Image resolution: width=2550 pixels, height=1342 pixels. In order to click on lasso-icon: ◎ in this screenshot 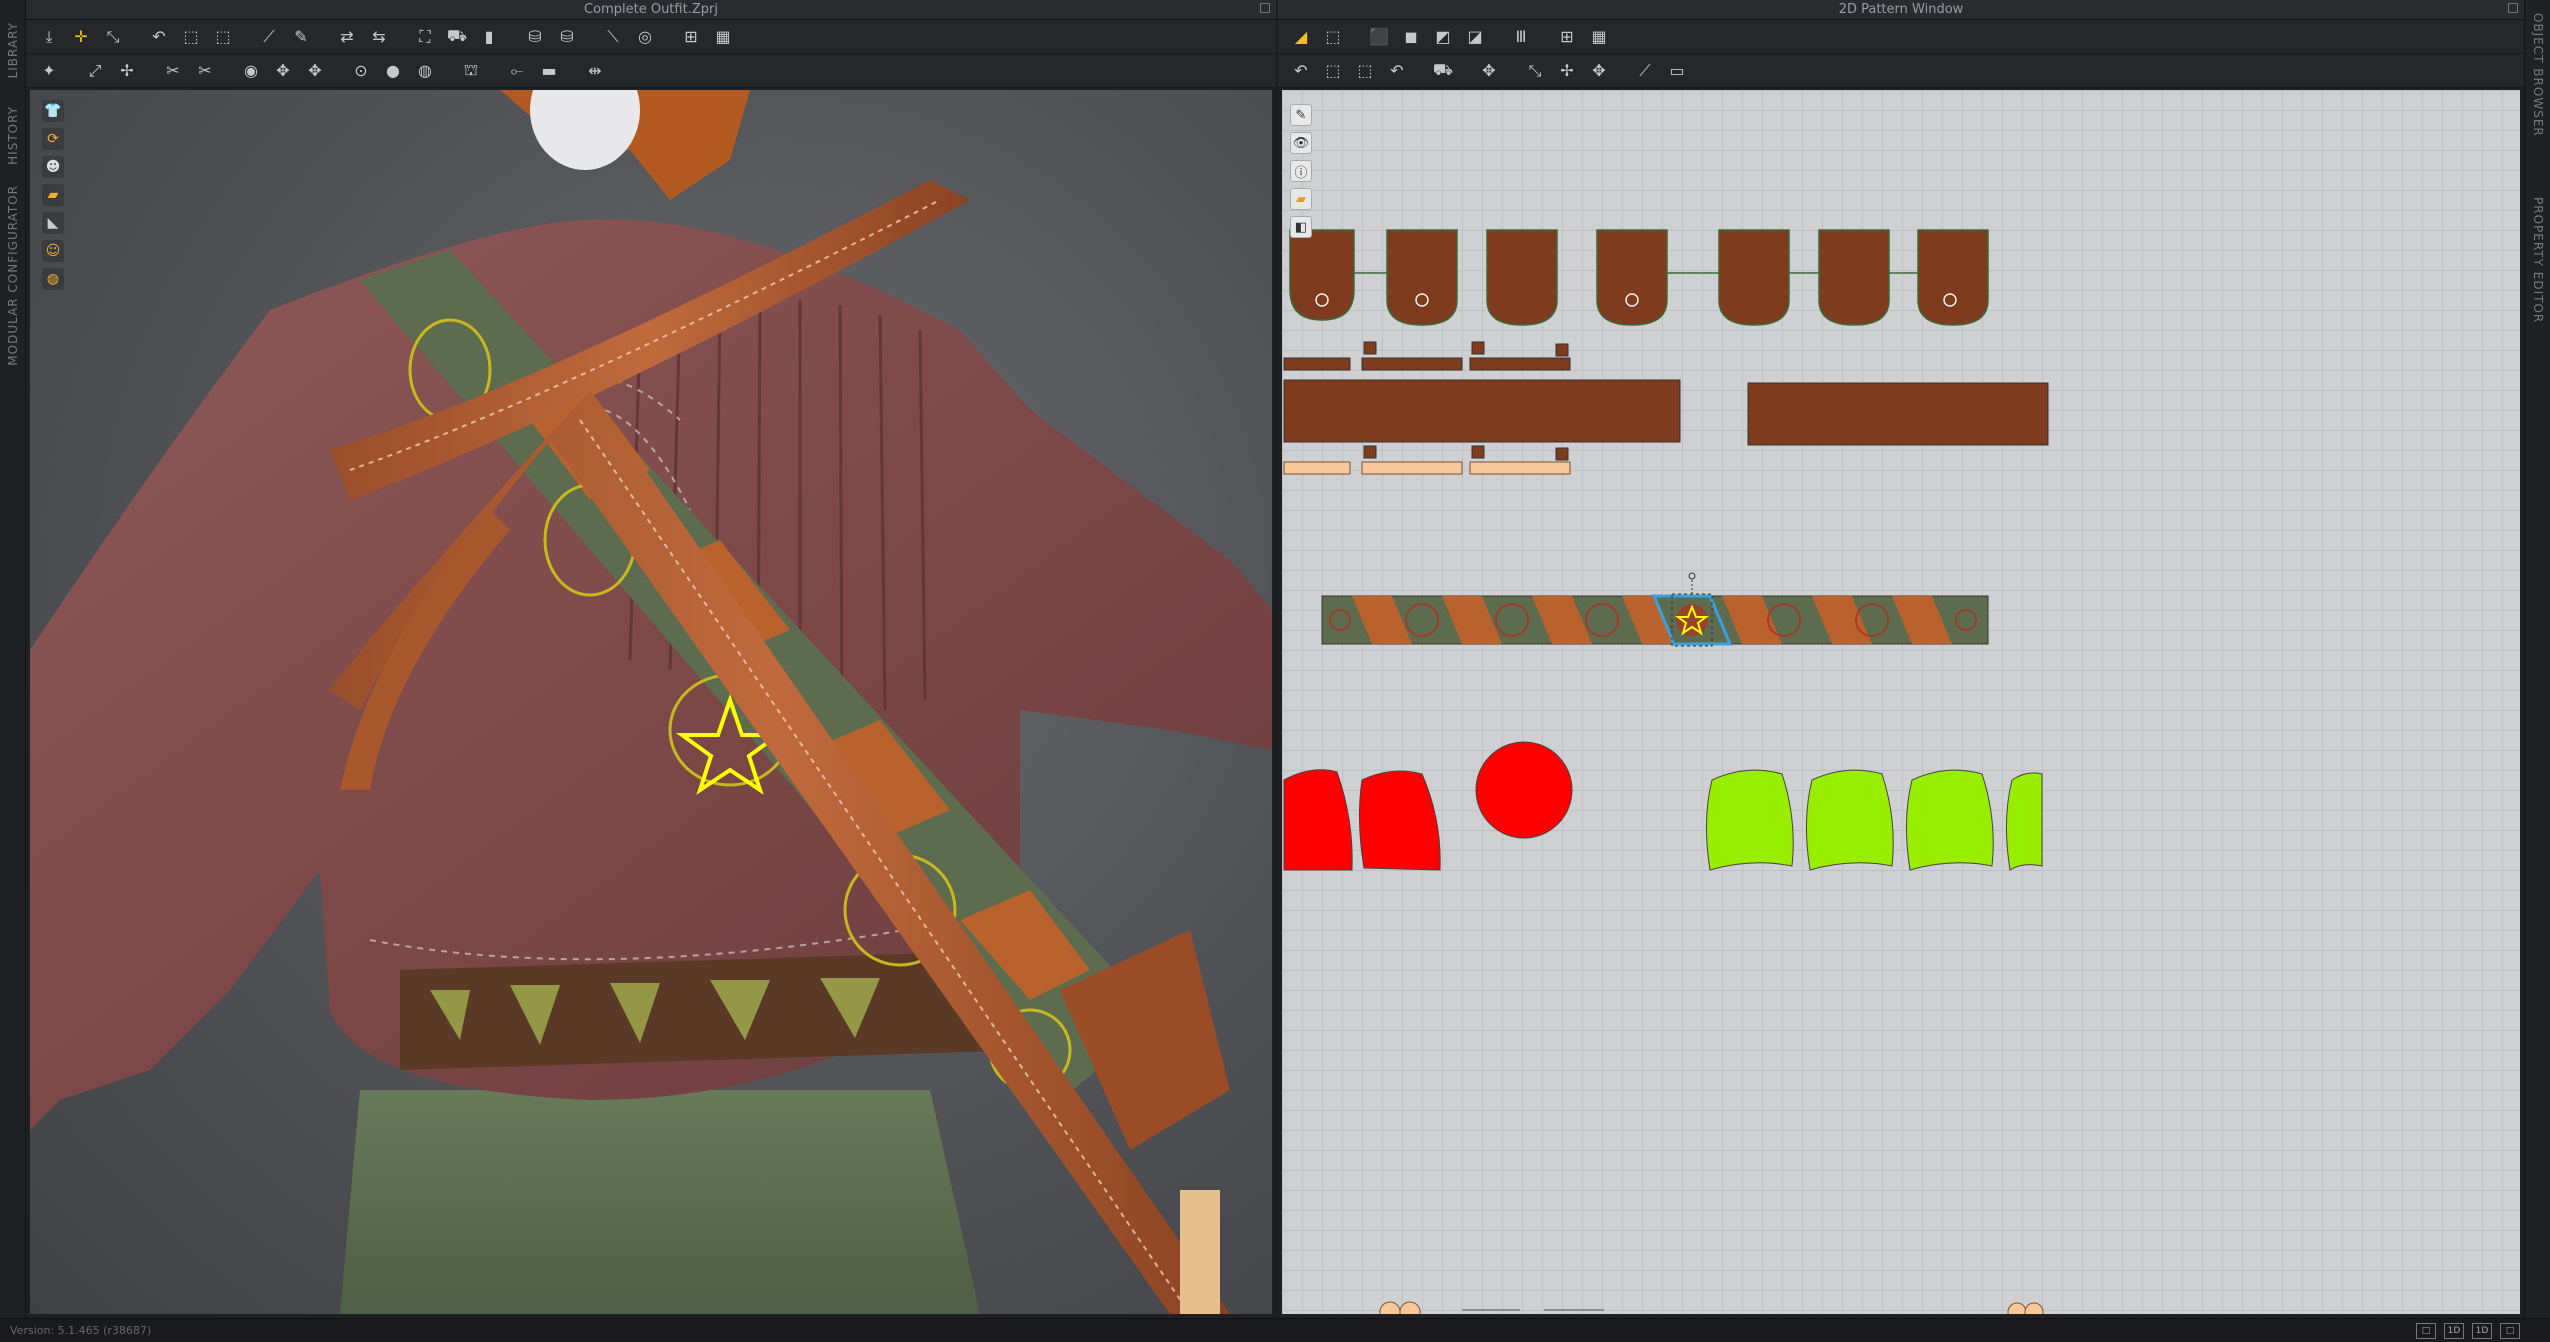, I will do `click(645, 37)`.